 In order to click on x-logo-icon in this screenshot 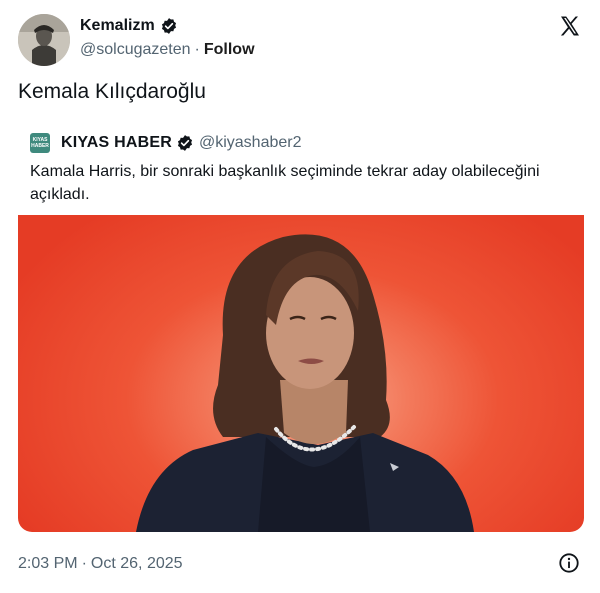, I will do `click(570, 26)`.